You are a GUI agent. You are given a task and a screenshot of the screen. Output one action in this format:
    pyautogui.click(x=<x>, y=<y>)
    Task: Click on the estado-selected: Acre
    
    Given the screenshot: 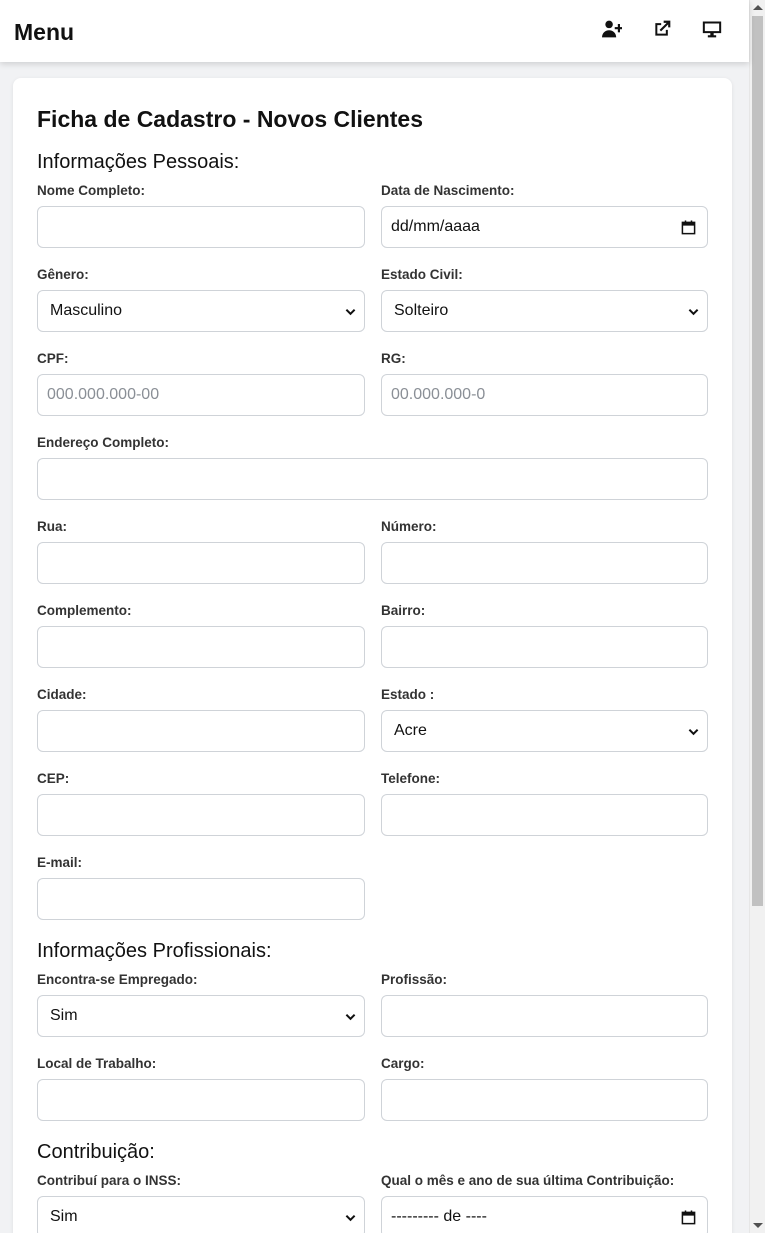 What is the action you would take?
    pyautogui.click(x=410, y=730)
    